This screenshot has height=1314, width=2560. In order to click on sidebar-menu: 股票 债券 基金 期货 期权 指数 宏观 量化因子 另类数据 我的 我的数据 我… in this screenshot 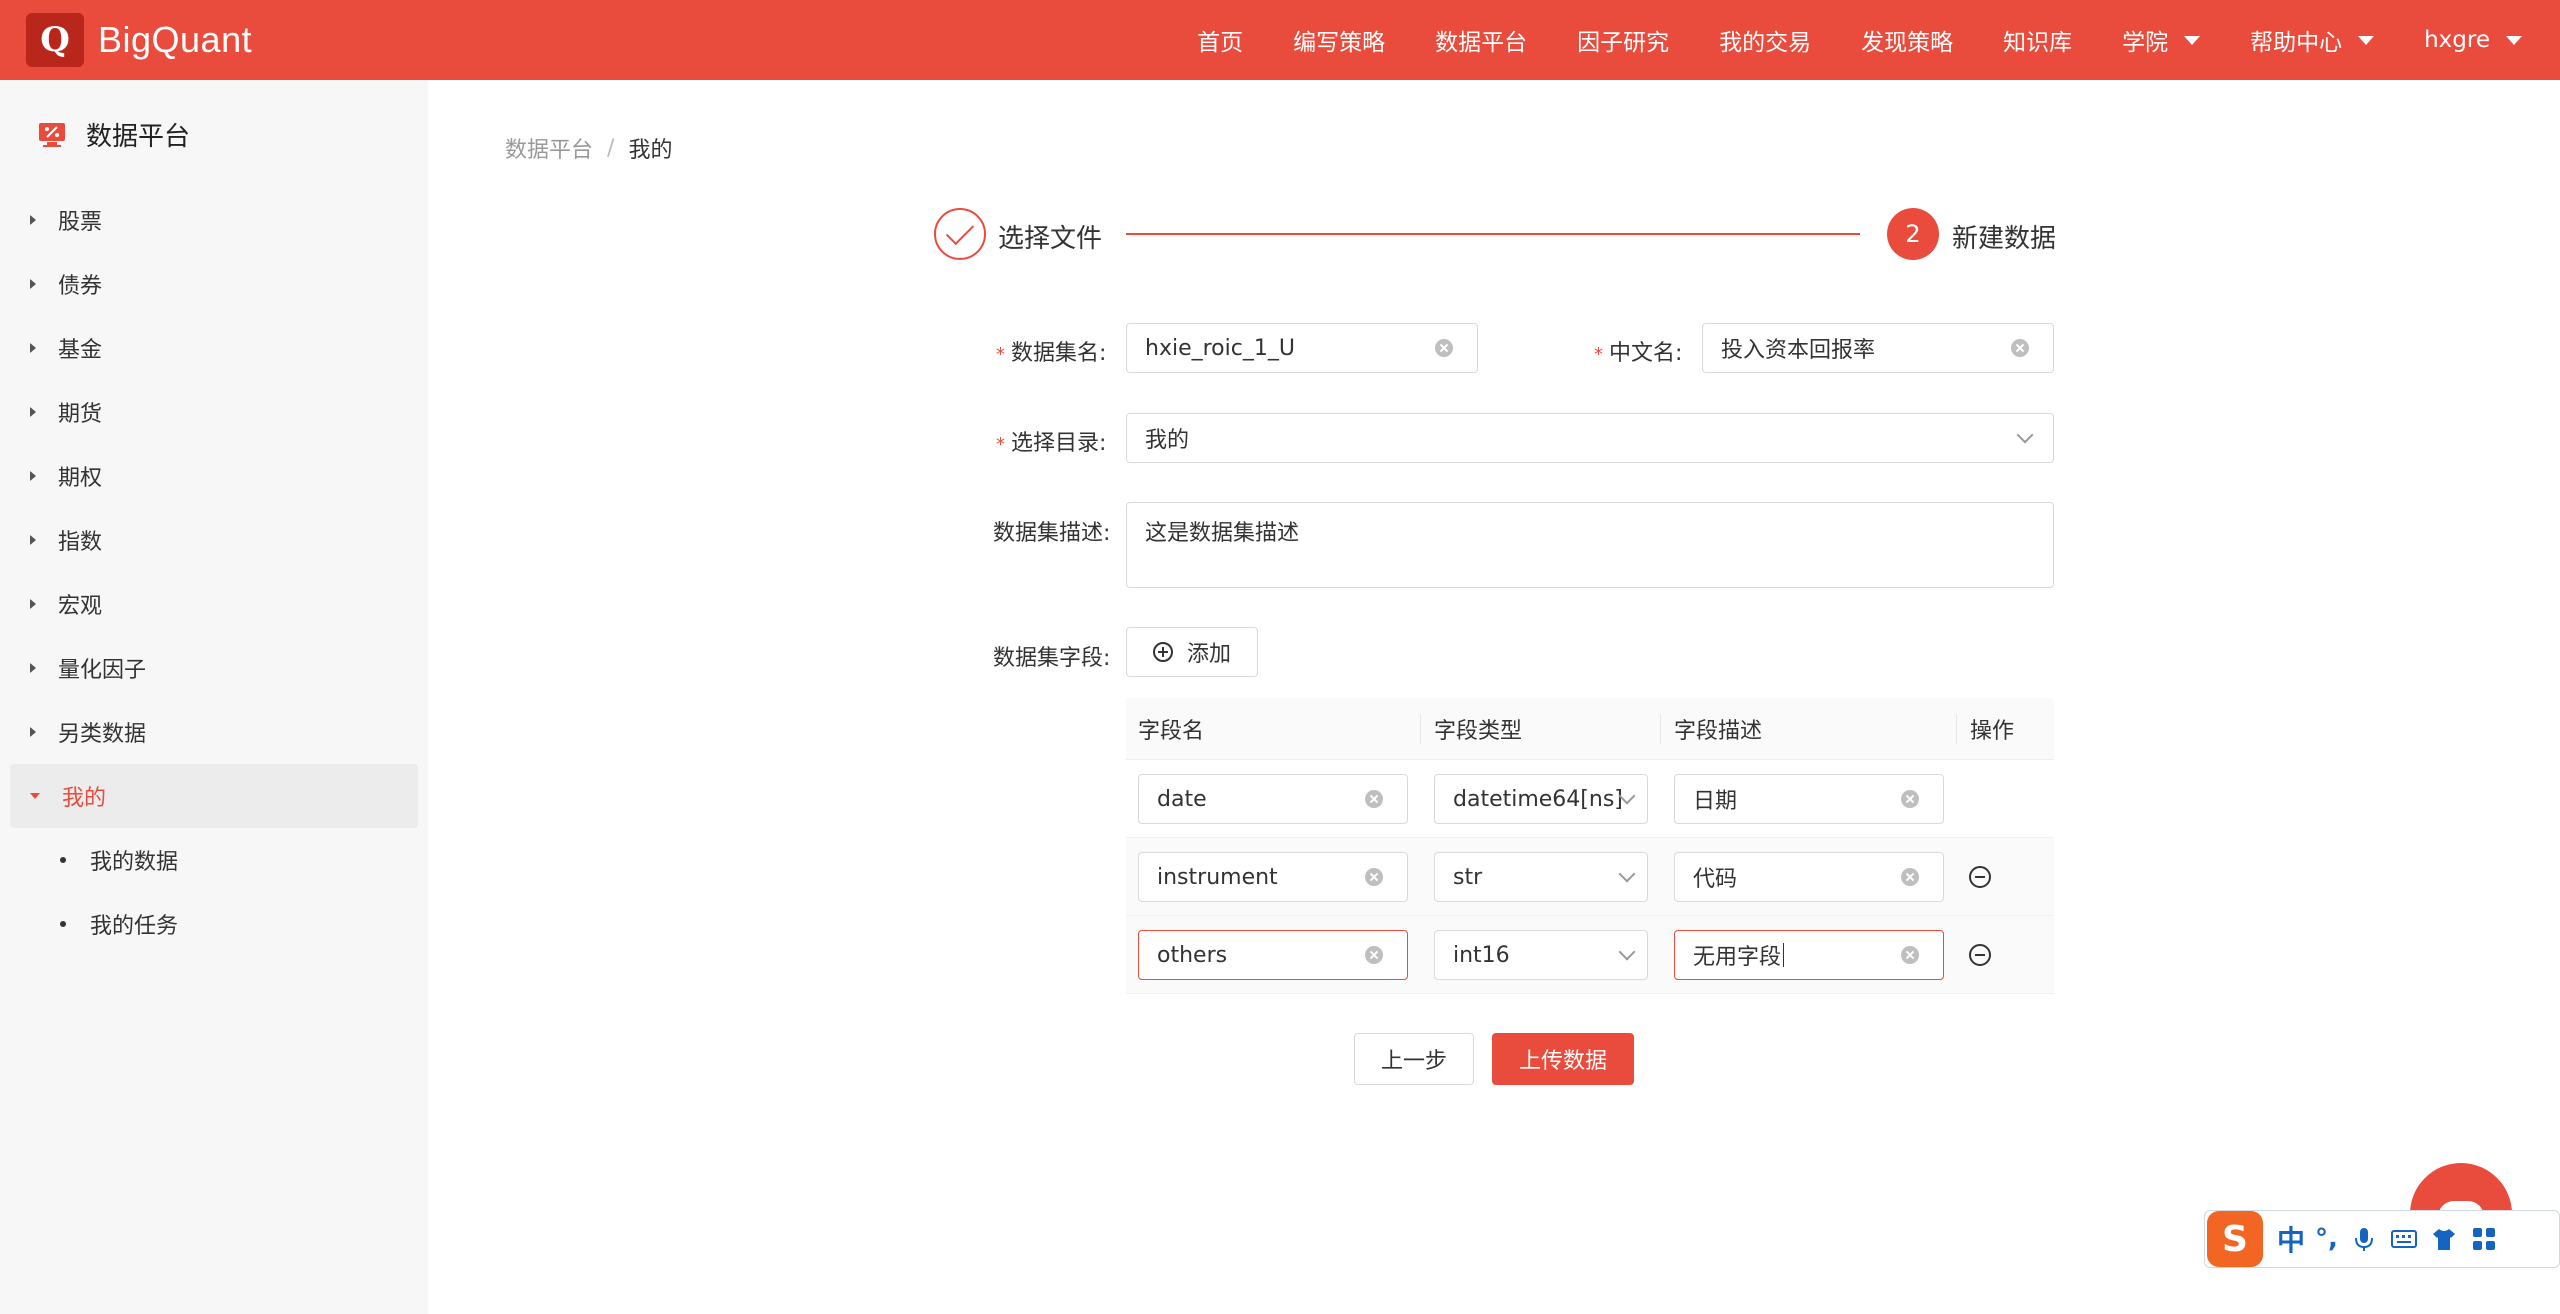, I will do `click(214, 572)`.